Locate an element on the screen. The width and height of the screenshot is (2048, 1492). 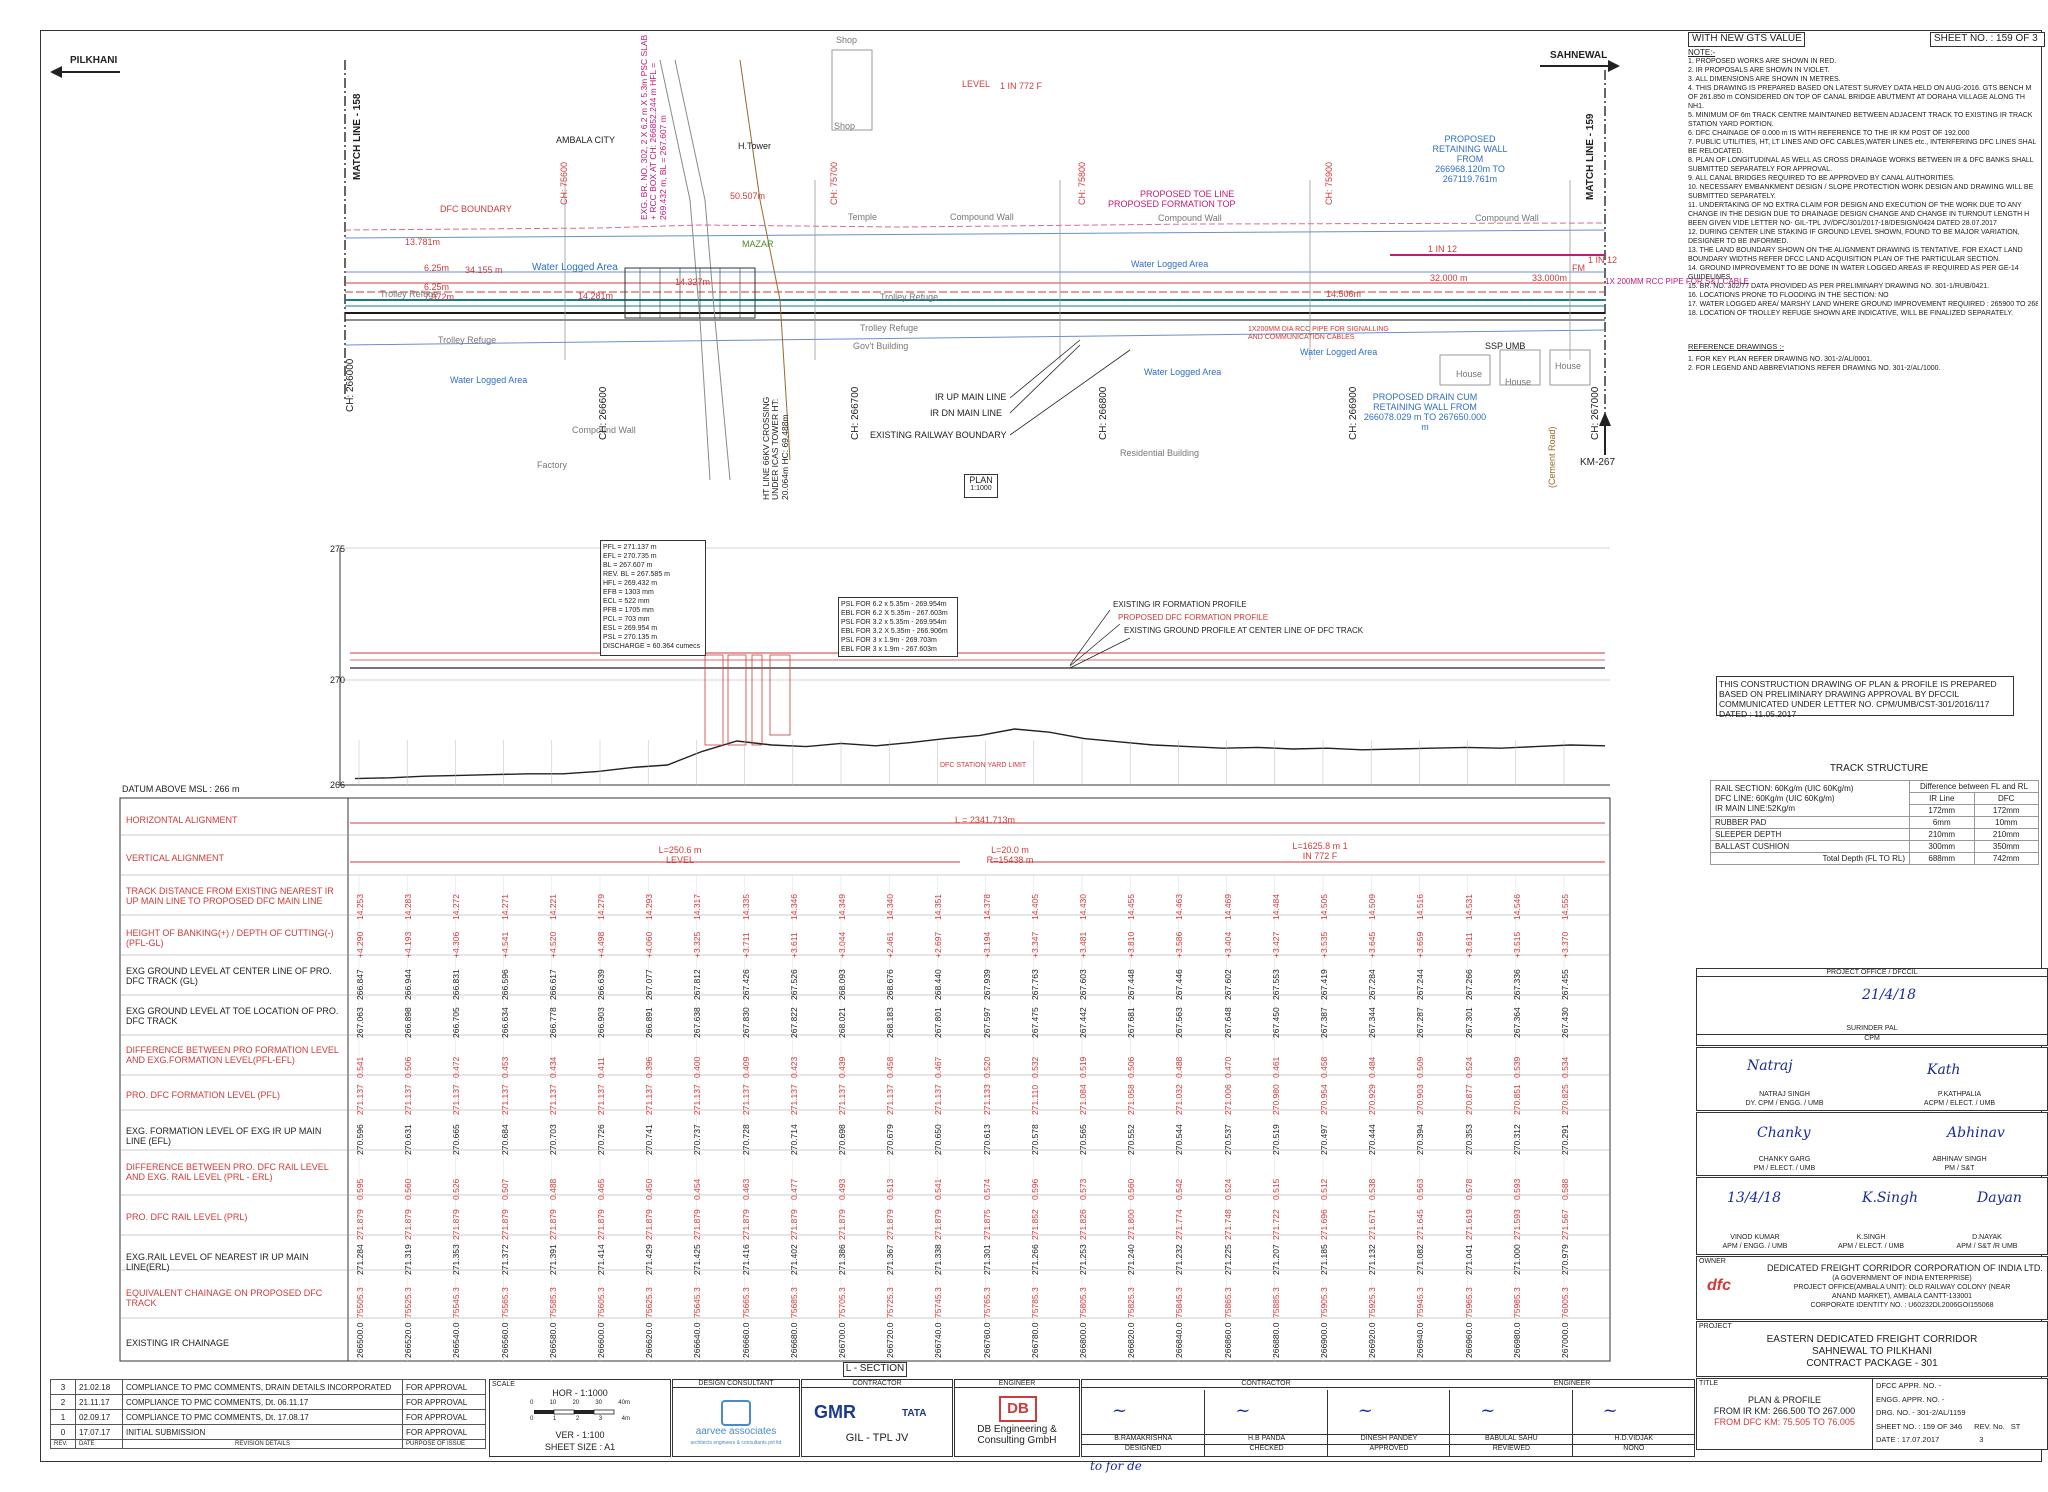
lsection-cell: 75925.3 is located at coordinates (1372, 1302).